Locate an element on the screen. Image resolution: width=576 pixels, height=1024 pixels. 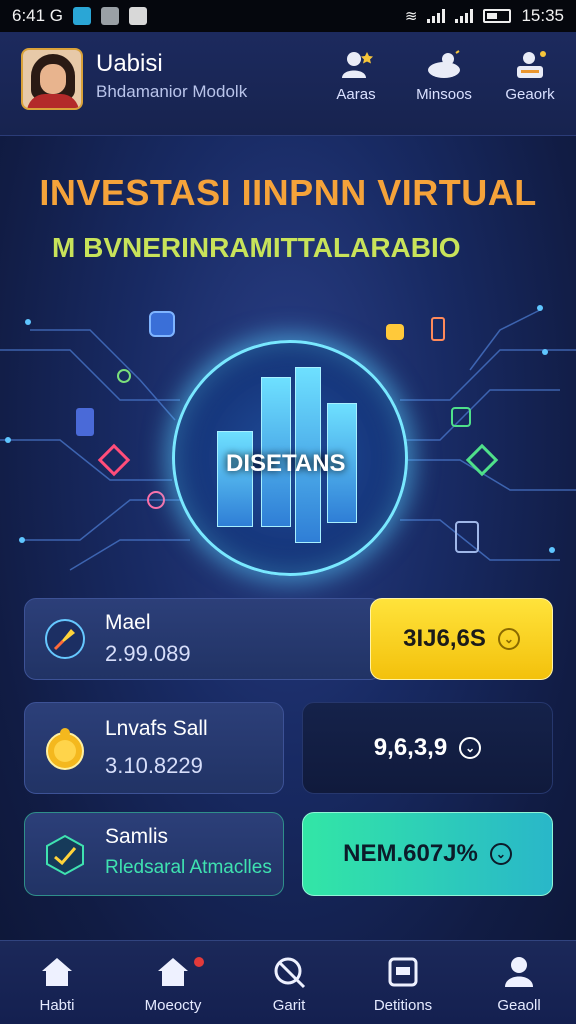
header-nav-minsoos: Minsoos is located at coordinates (444, 76).